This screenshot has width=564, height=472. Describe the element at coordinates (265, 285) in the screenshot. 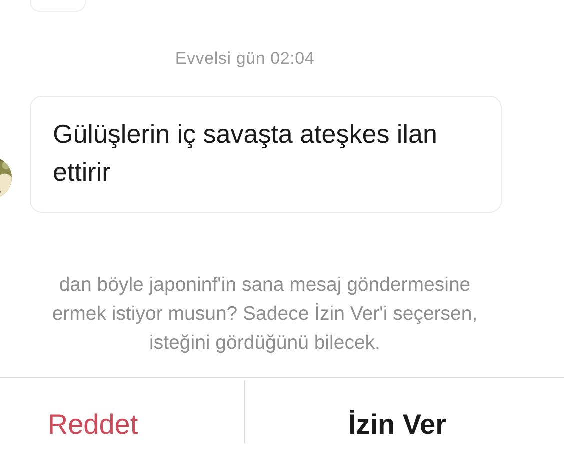

I see `prompt-text: dan böyle japoninf'in sana mesaj göndermesine` at that location.